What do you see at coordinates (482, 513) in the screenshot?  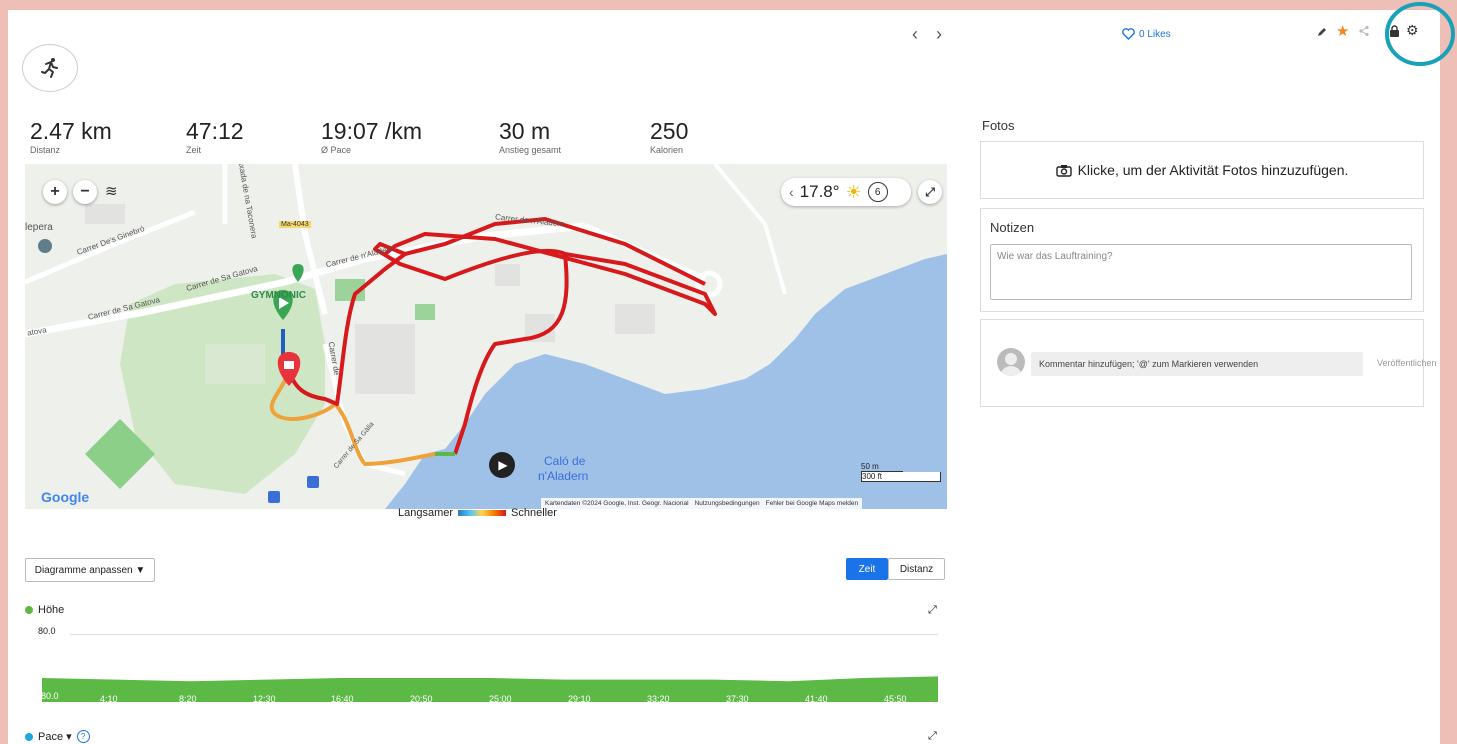 I see `legend-gradient` at bounding box center [482, 513].